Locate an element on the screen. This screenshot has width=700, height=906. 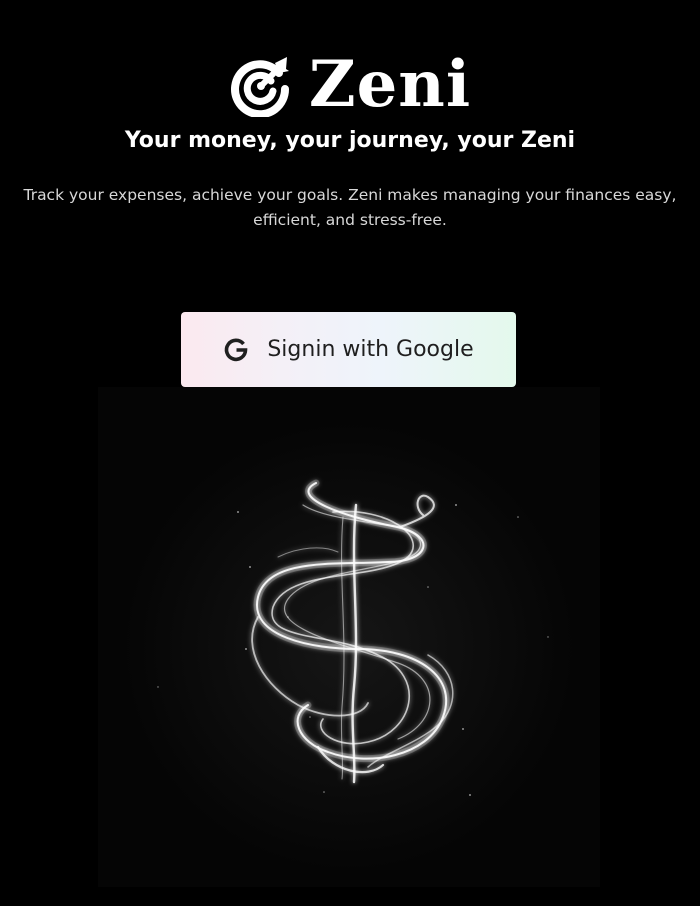
google-signin-label: Signin with Google is located at coordinates (370, 349).